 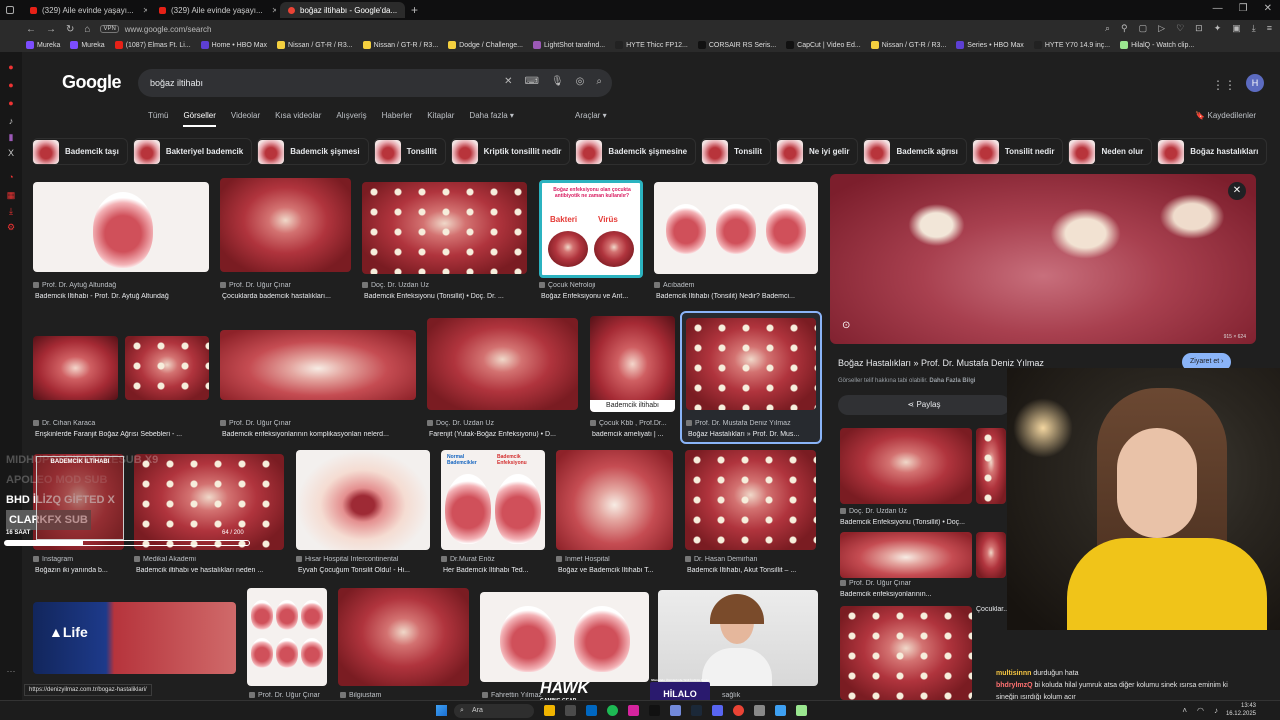 I want to click on result-source: İnmet Hospital, so click(x=614, y=559).